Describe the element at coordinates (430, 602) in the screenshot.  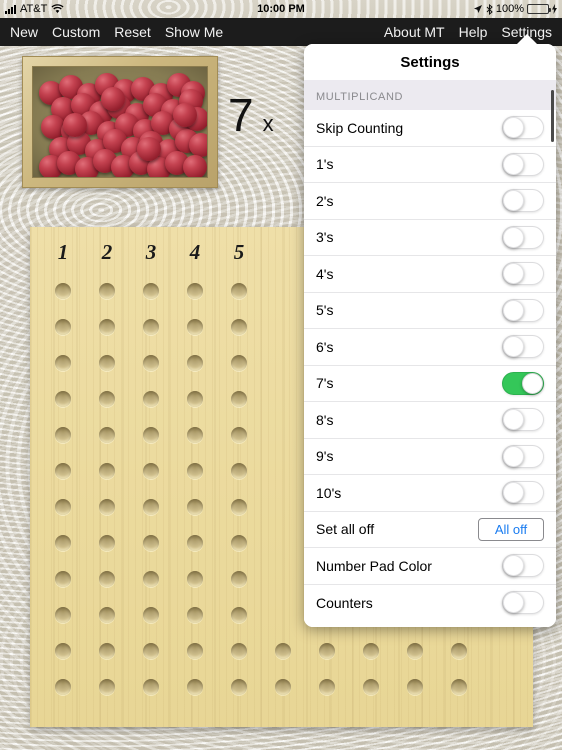
I see `settings-row-counters: Counters` at that location.